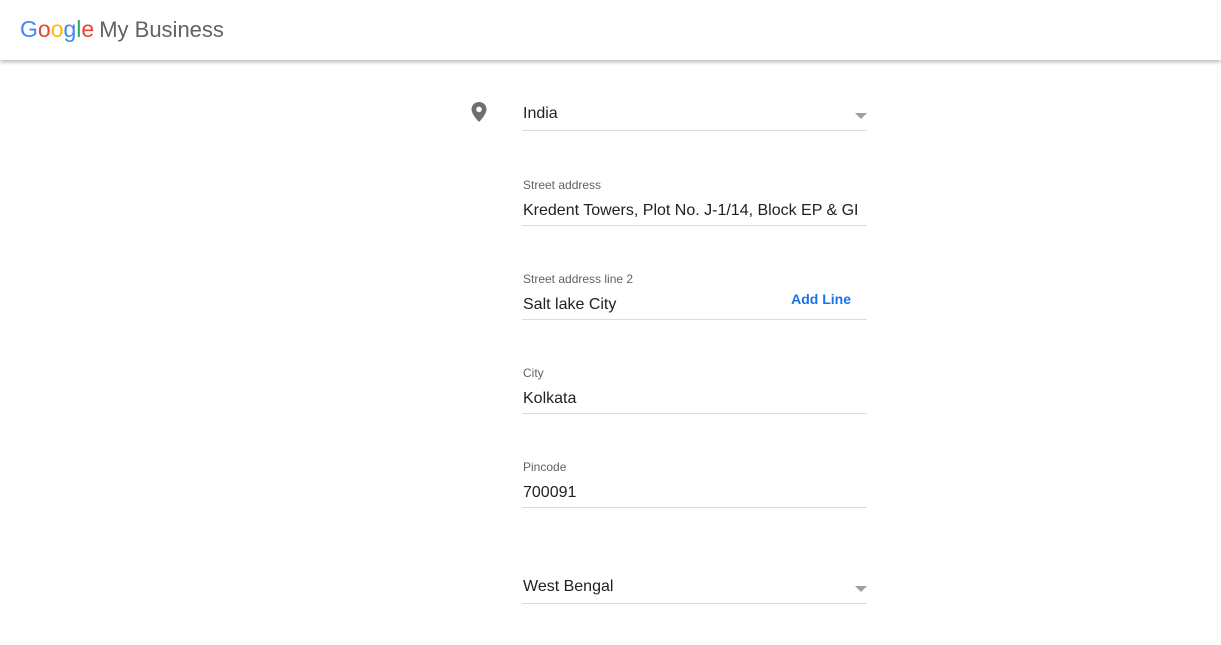  What do you see at coordinates (533, 373) in the screenshot?
I see `city-label: City` at bounding box center [533, 373].